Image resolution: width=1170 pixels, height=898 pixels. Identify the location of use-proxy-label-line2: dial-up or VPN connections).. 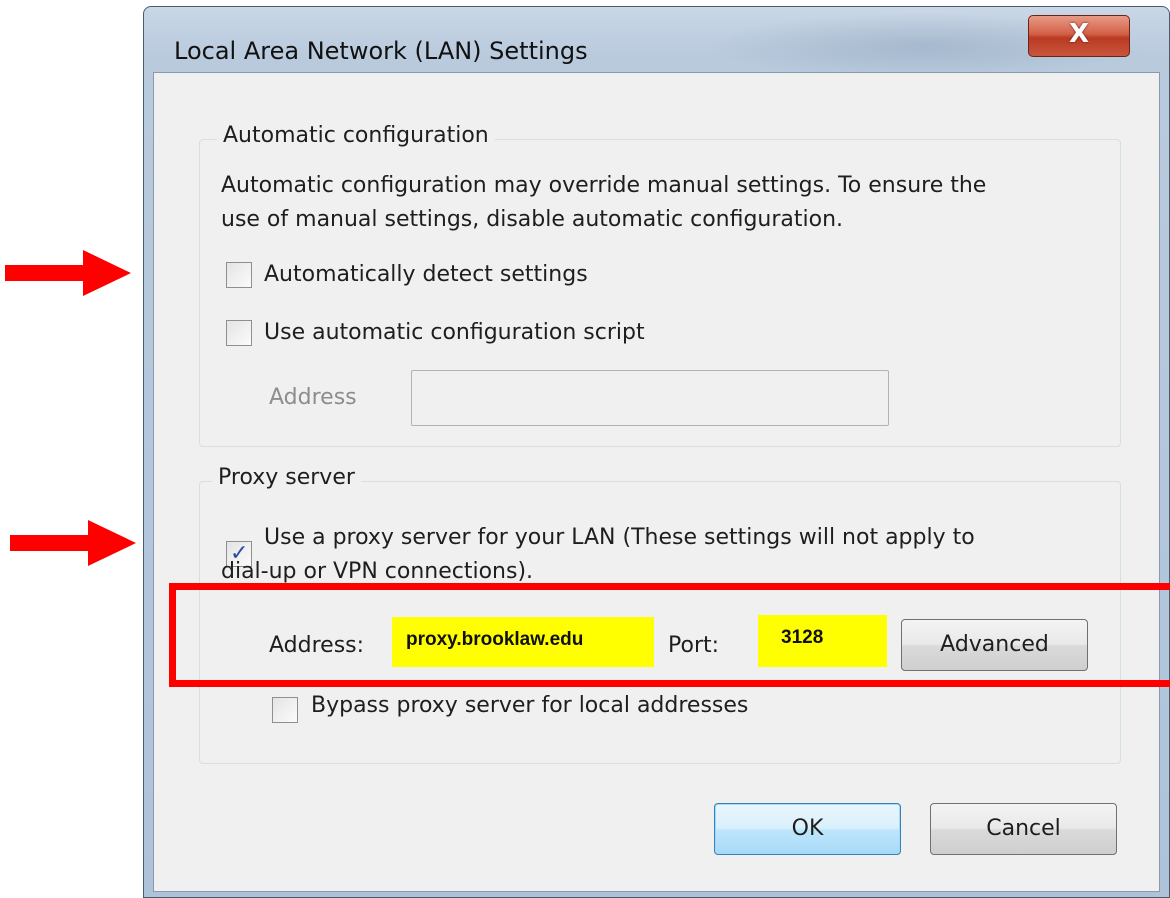
(377, 571).